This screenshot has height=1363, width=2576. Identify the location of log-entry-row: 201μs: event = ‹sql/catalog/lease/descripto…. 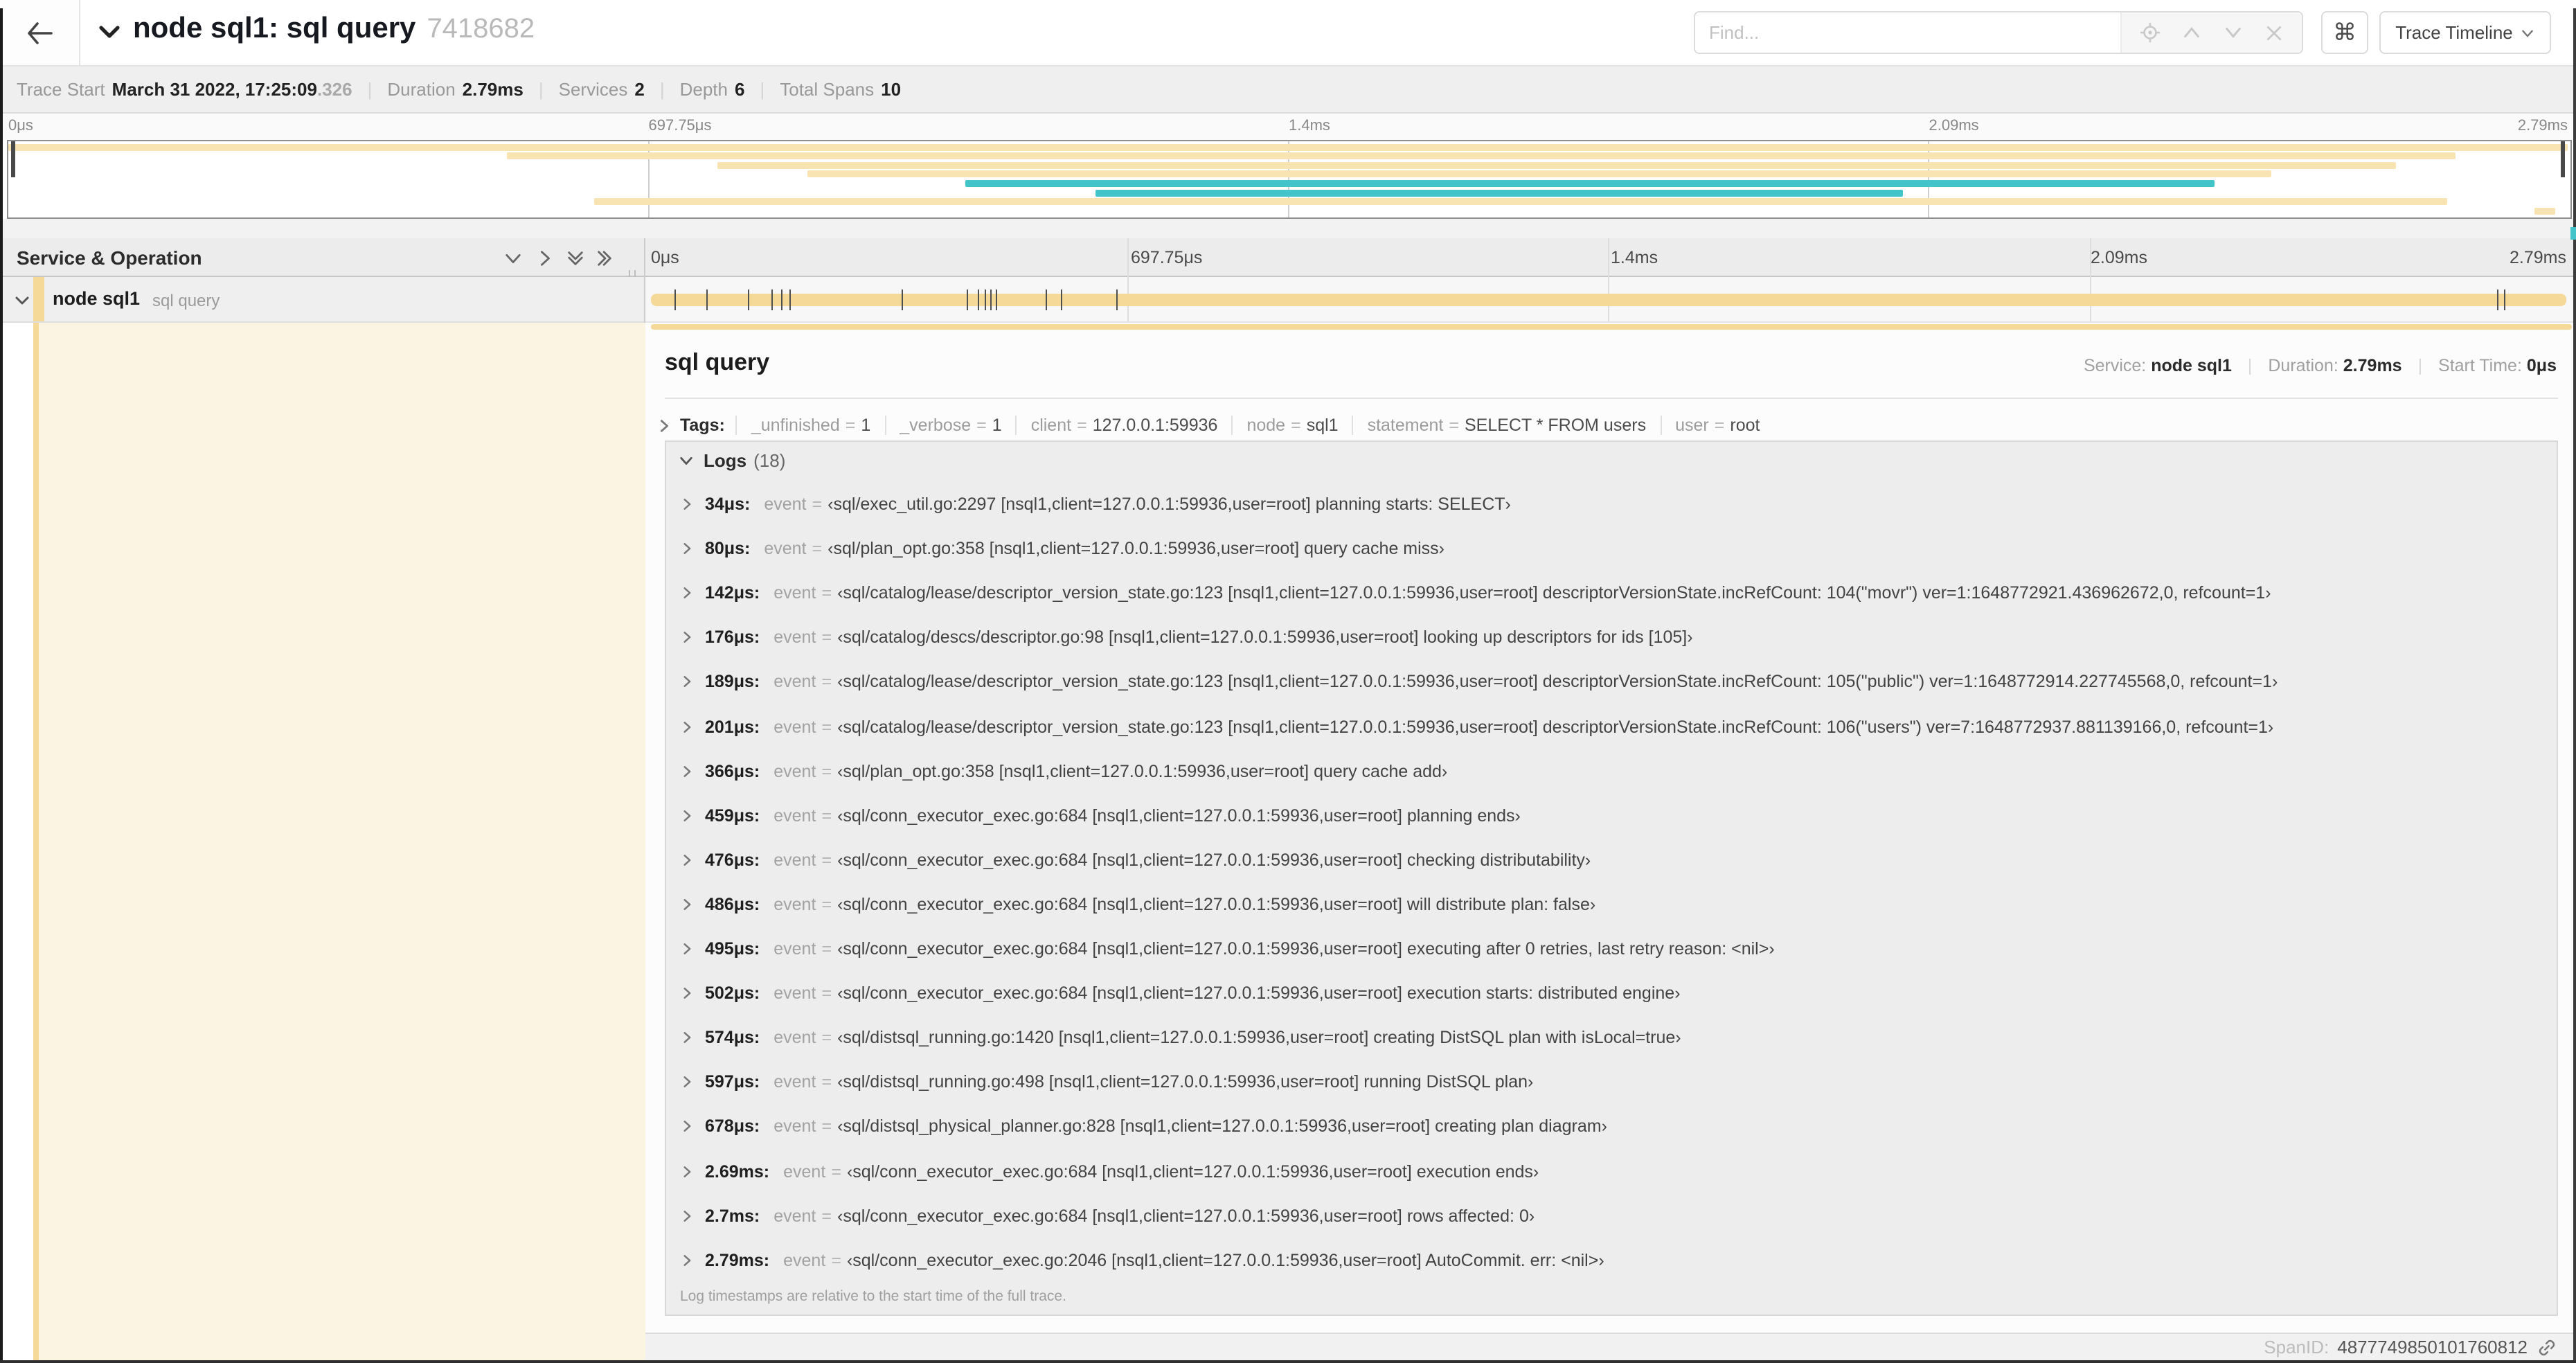
(1476, 726).